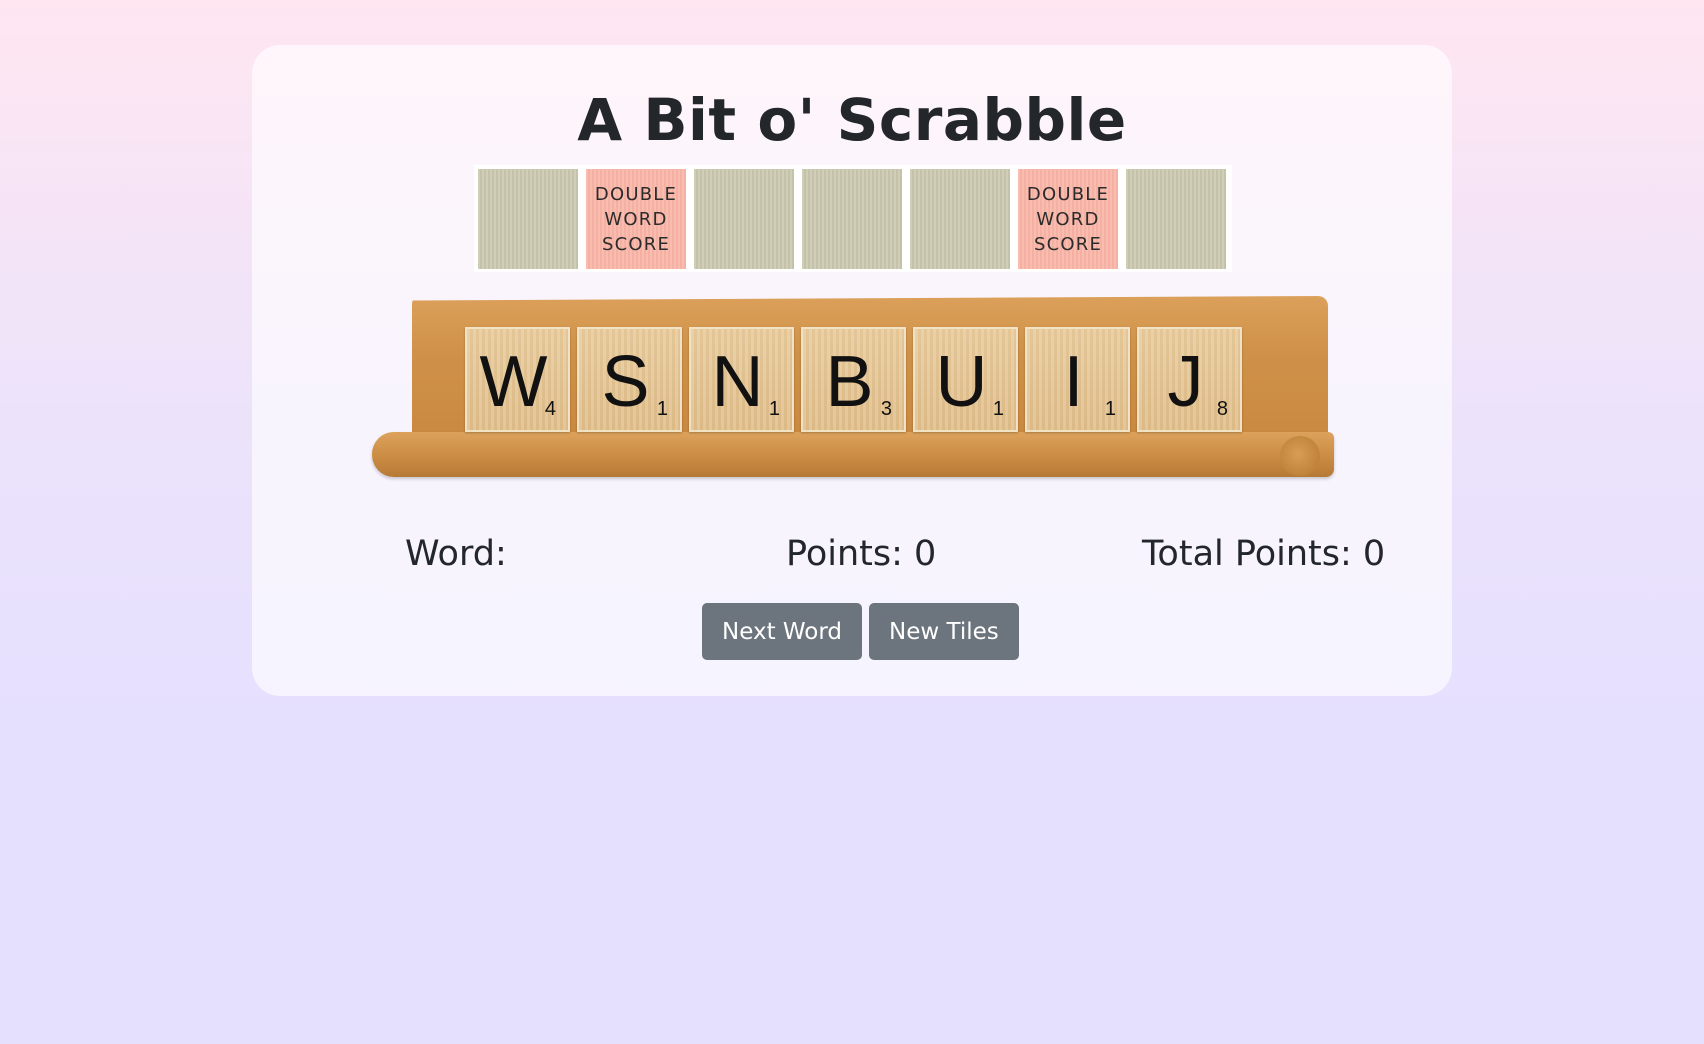 The width and height of the screenshot is (1704, 1044). Describe the element at coordinates (852, 120) in the screenshot. I see `page-title: A Bit o' Scrabble` at that location.